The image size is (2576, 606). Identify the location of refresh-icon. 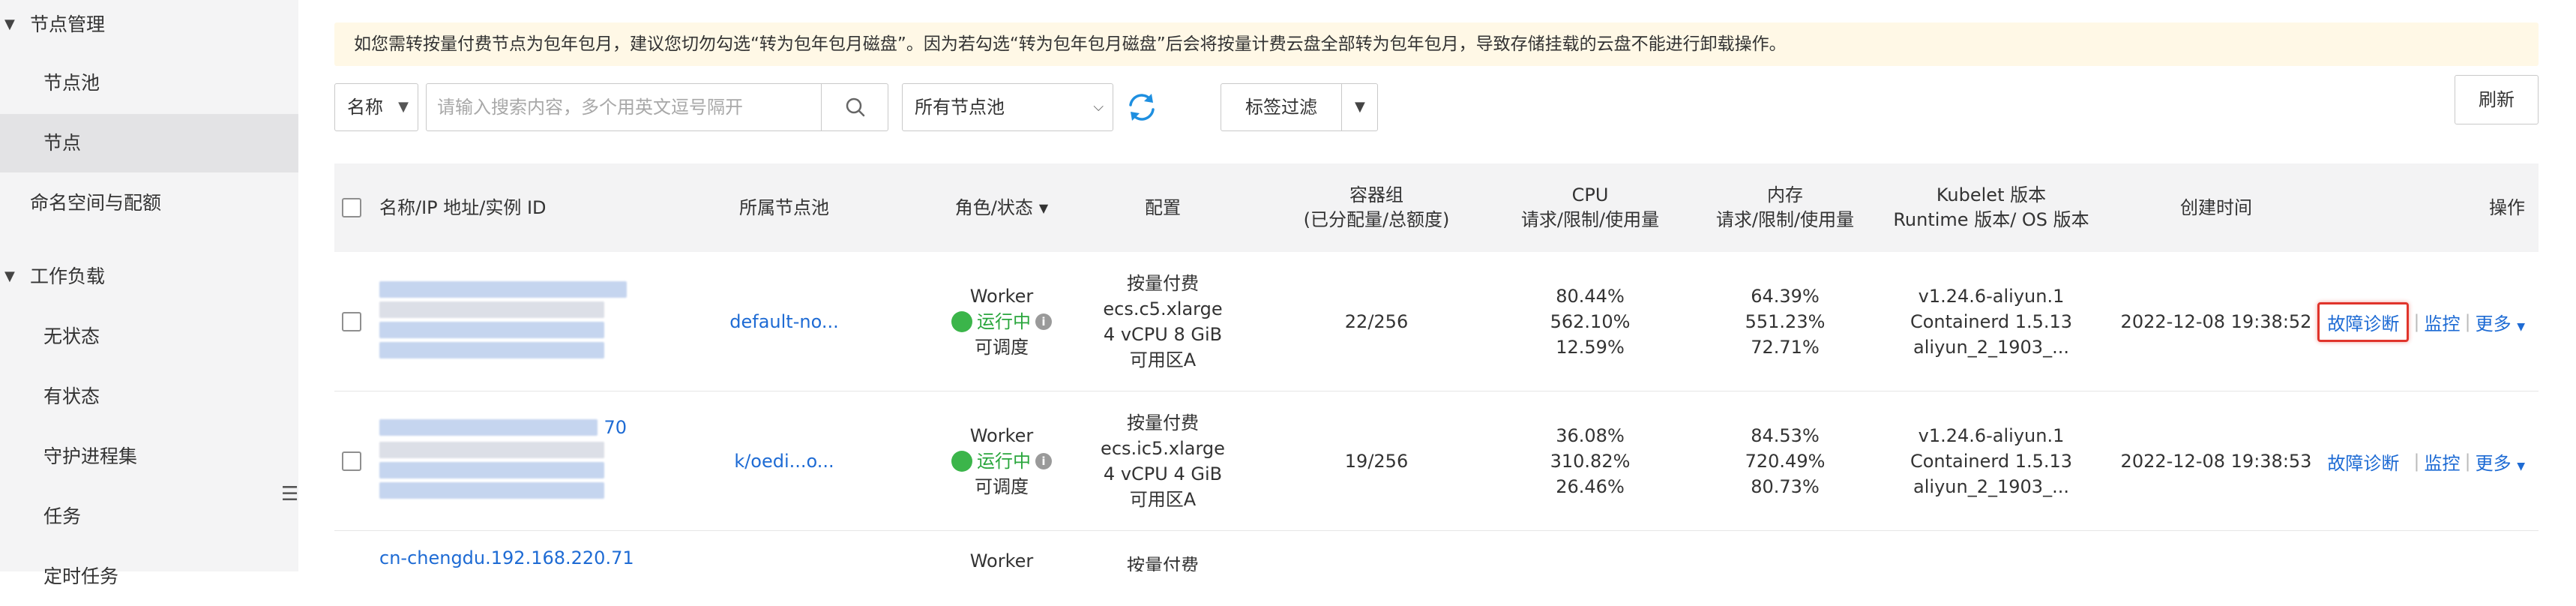
(1142, 107).